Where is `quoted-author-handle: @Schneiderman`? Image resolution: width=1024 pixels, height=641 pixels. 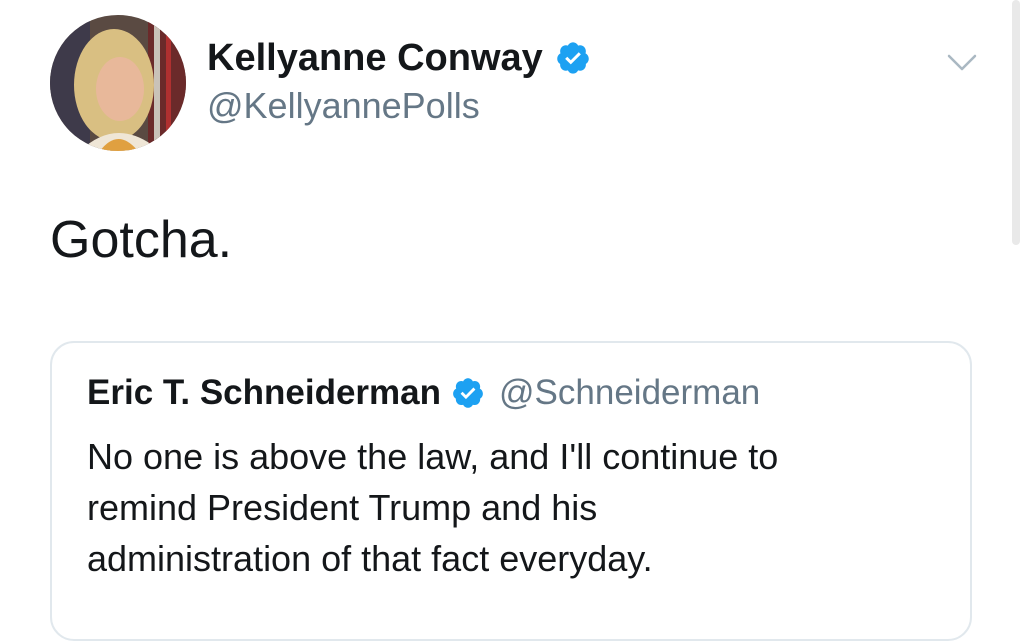
quoted-author-handle: @Schneiderman is located at coordinates (629, 393).